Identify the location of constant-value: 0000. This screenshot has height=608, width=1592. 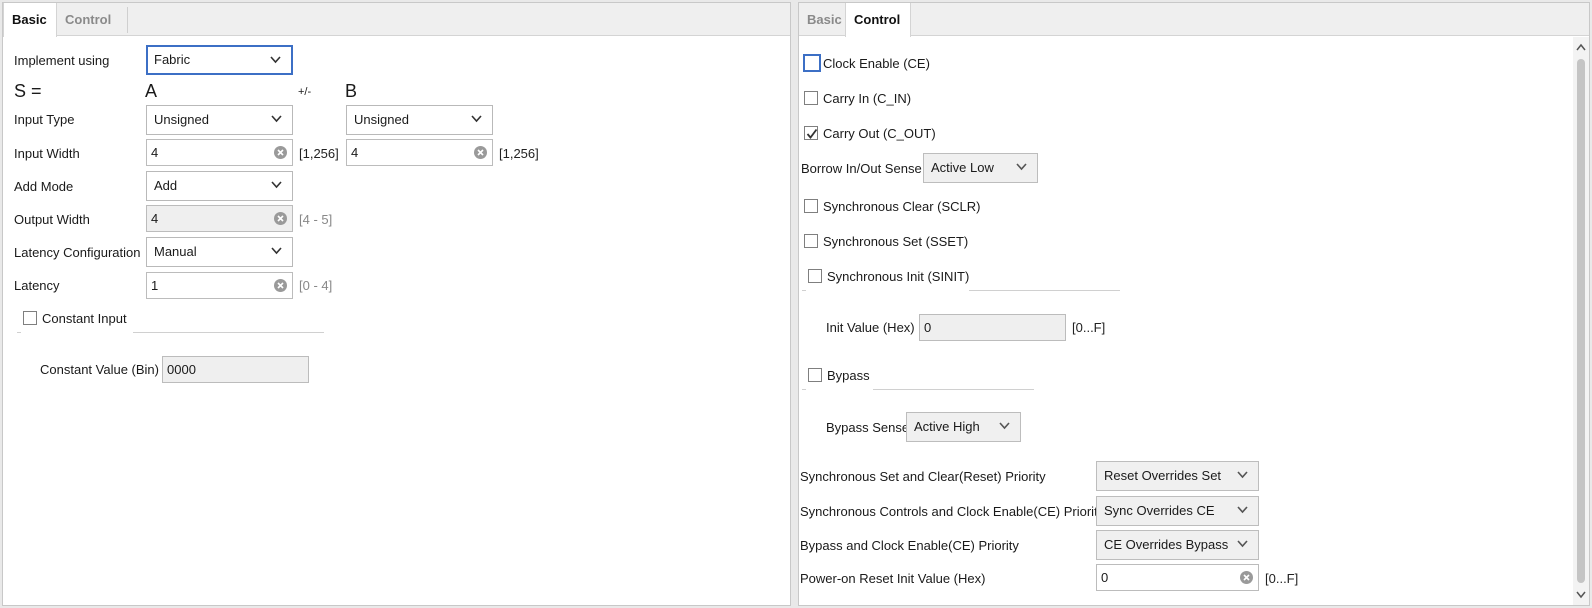
(181, 369).